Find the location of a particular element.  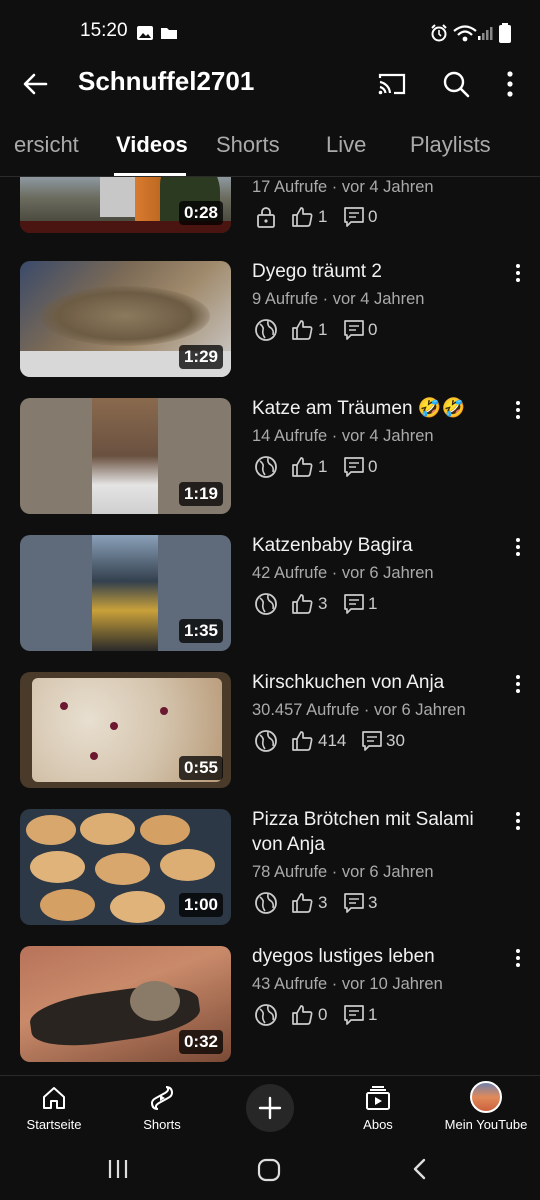

comment-count: 3 is located at coordinates (373, 902).